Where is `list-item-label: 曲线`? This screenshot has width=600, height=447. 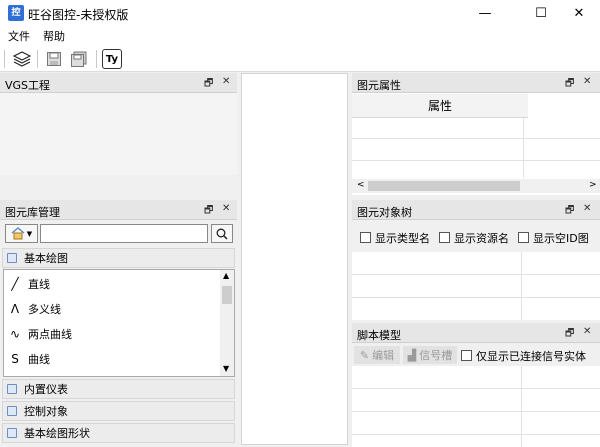
list-item-label: 曲线 is located at coordinates (39, 359).